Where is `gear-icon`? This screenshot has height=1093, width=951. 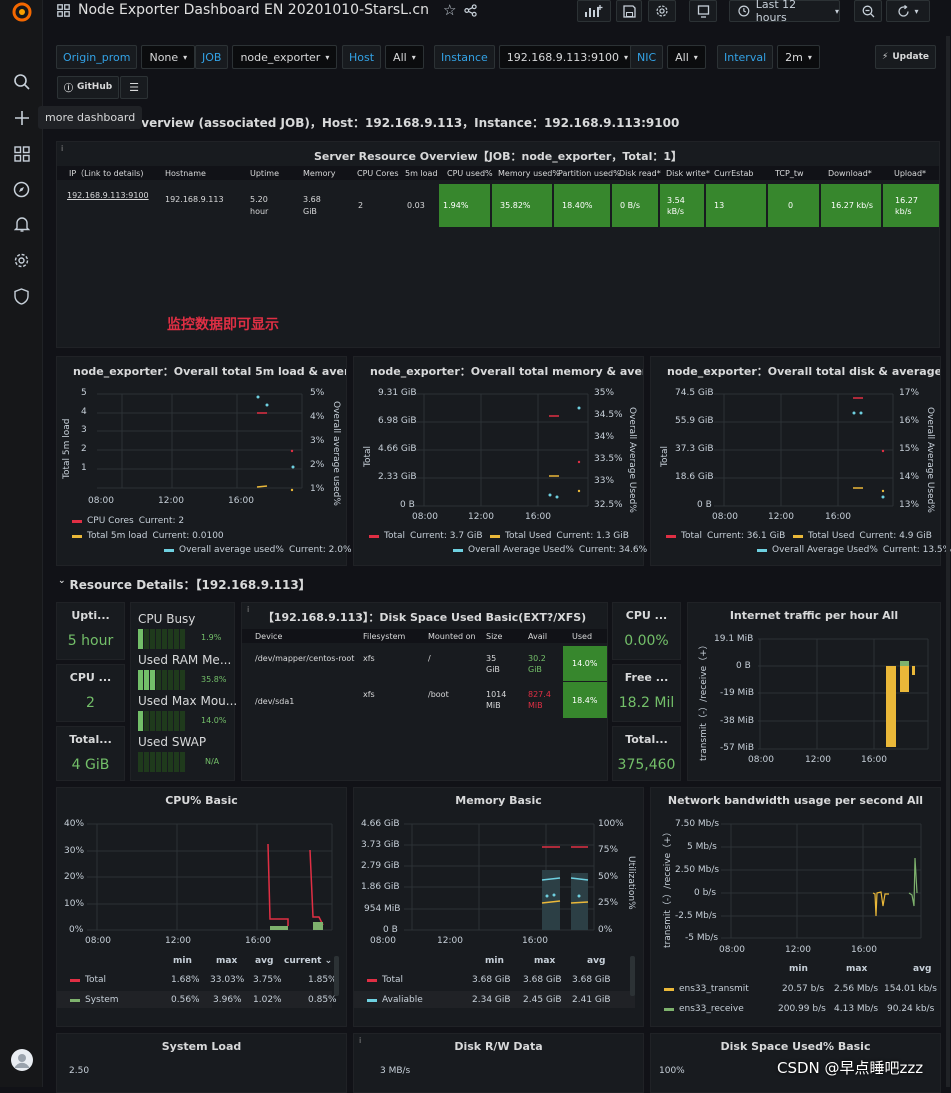
gear-icon is located at coordinates (21, 260).